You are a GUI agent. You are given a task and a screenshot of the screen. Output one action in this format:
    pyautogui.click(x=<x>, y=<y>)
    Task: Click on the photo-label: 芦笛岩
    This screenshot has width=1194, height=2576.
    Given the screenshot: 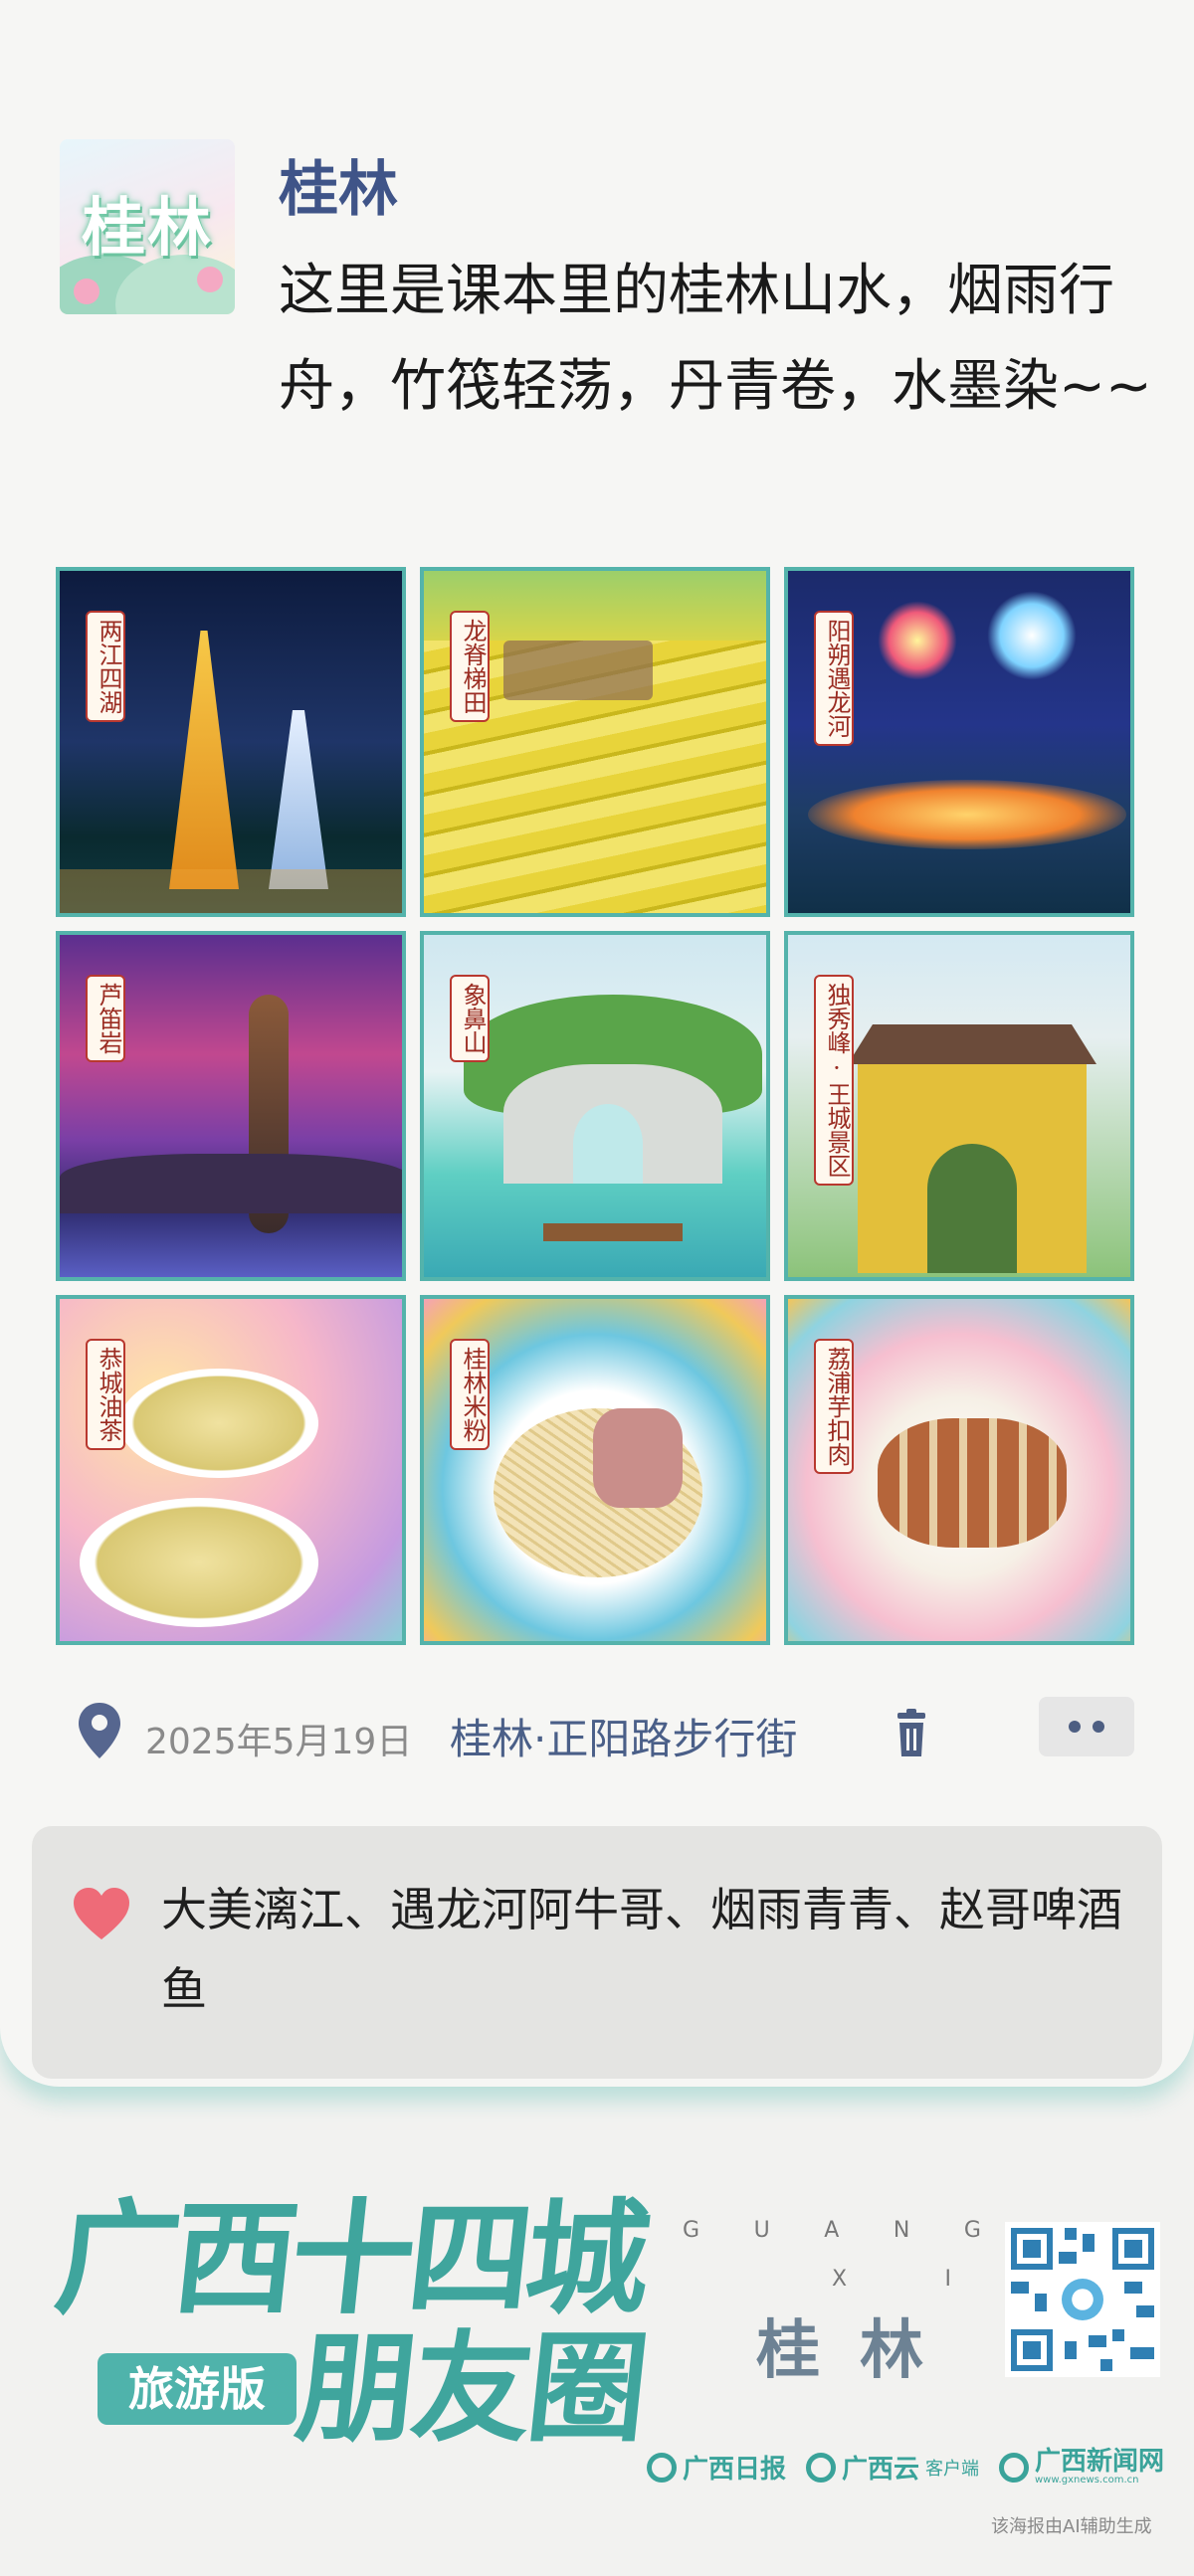 What is the action you would take?
    pyautogui.click(x=105, y=1018)
    